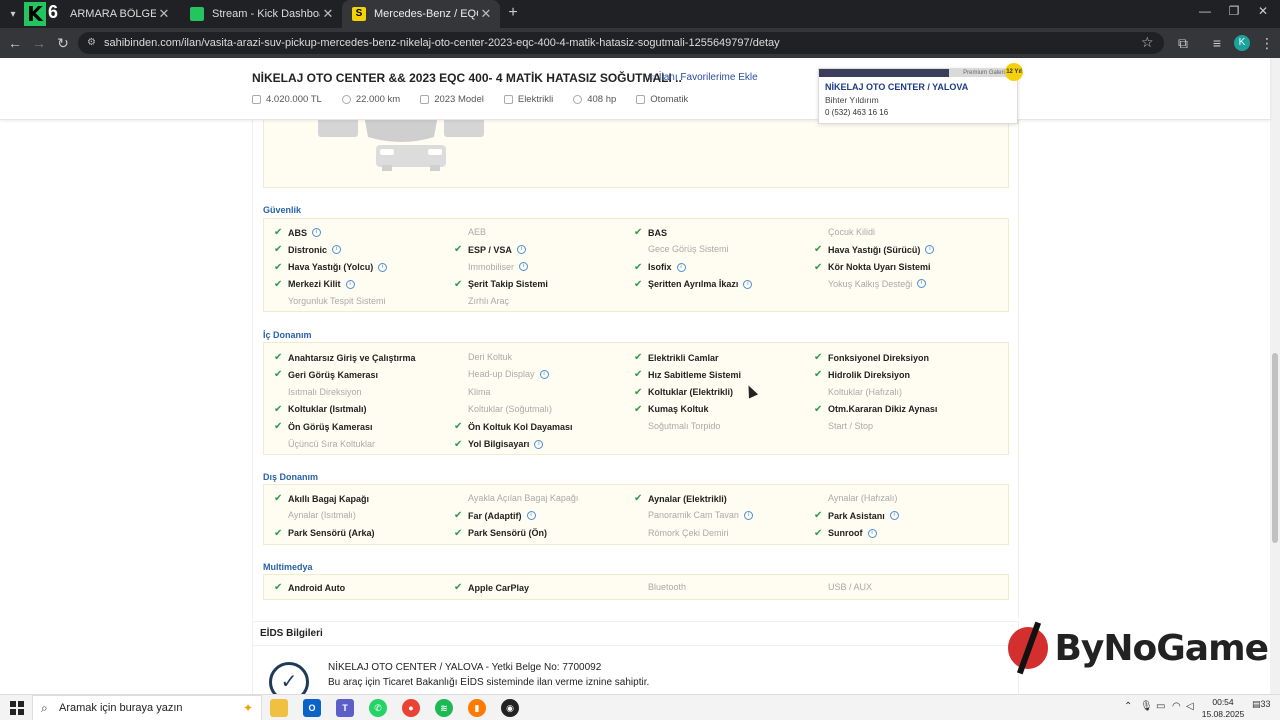 This screenshot has height=720, width=1280. Describe the element at coordinates (331, 267) in the screenshot. I see `feature-item: ✔ Hava Yastığı (Yolcu) i` at that location.